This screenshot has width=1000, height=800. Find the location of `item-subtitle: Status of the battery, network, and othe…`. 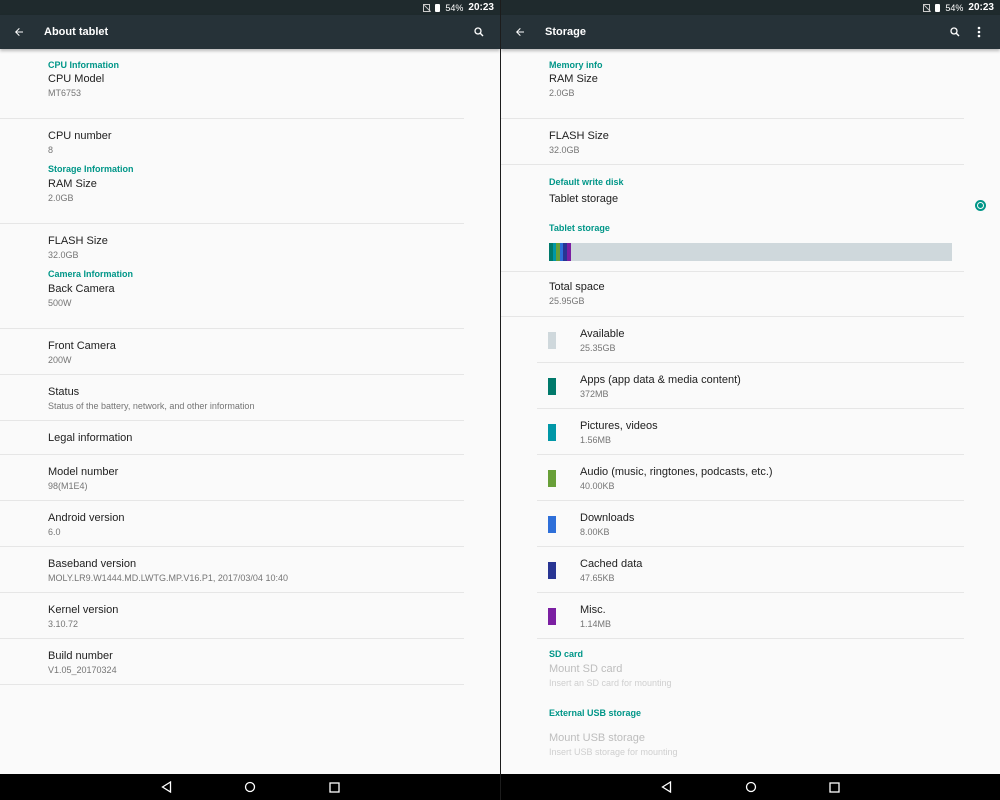

item-subtitle: Status of the battery, network, and othe… is located at coordinates (151, 406).